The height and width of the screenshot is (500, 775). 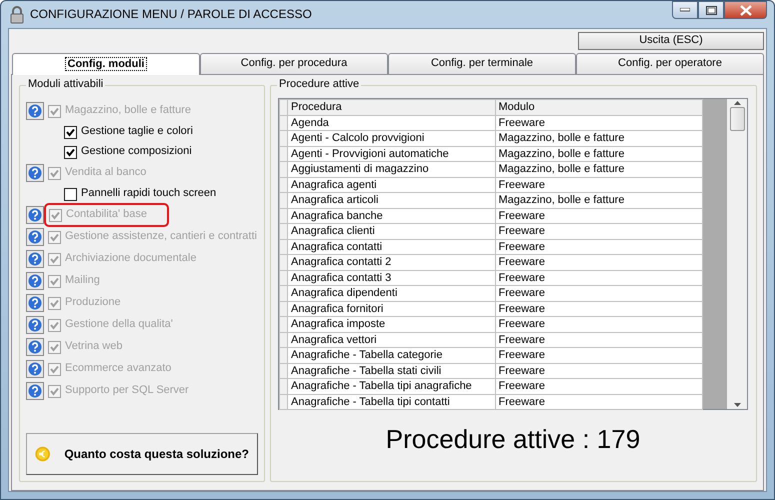 I want to click on checkbox-label: Magazzino, bolle e fatture, so click(x=128, y=111).